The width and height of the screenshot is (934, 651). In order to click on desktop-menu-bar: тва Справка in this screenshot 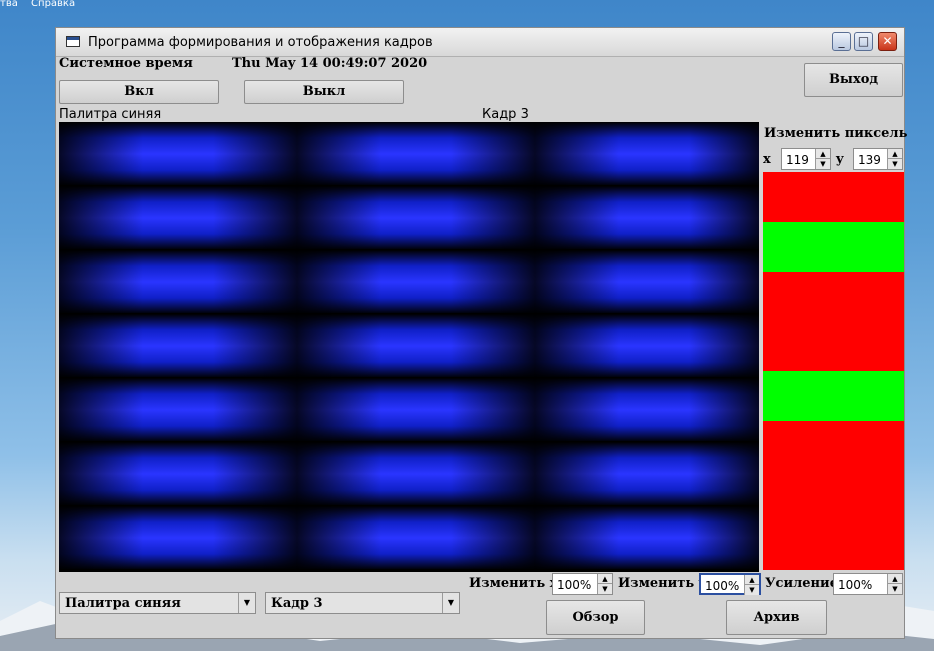, I will do `click(60, 6)`.